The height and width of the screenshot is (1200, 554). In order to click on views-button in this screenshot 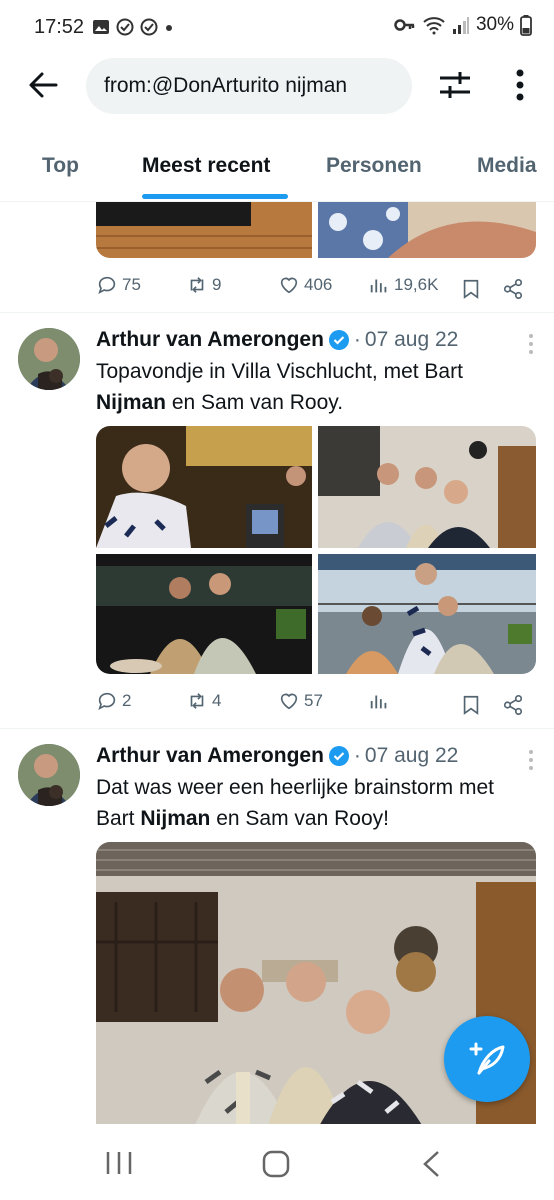, I will do `click(381, 701)`.